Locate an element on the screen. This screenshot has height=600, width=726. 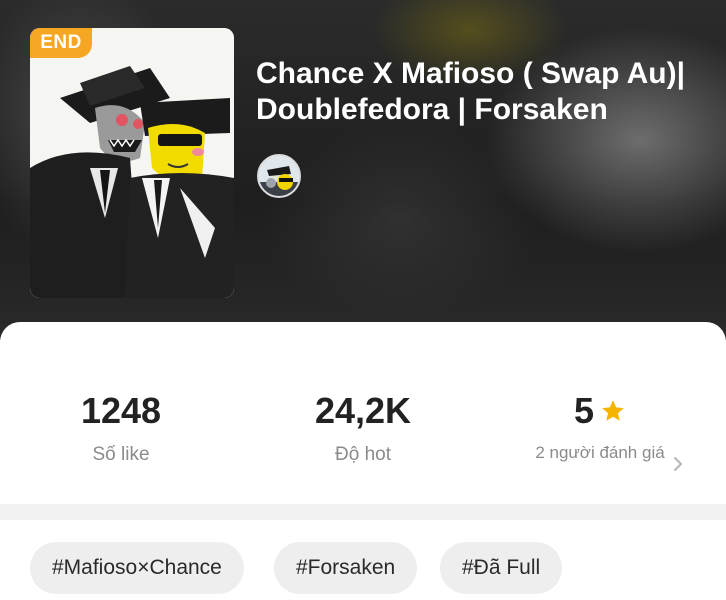
rating-stat: 5 2 người đánh giá is located at coordinates (600, 427).